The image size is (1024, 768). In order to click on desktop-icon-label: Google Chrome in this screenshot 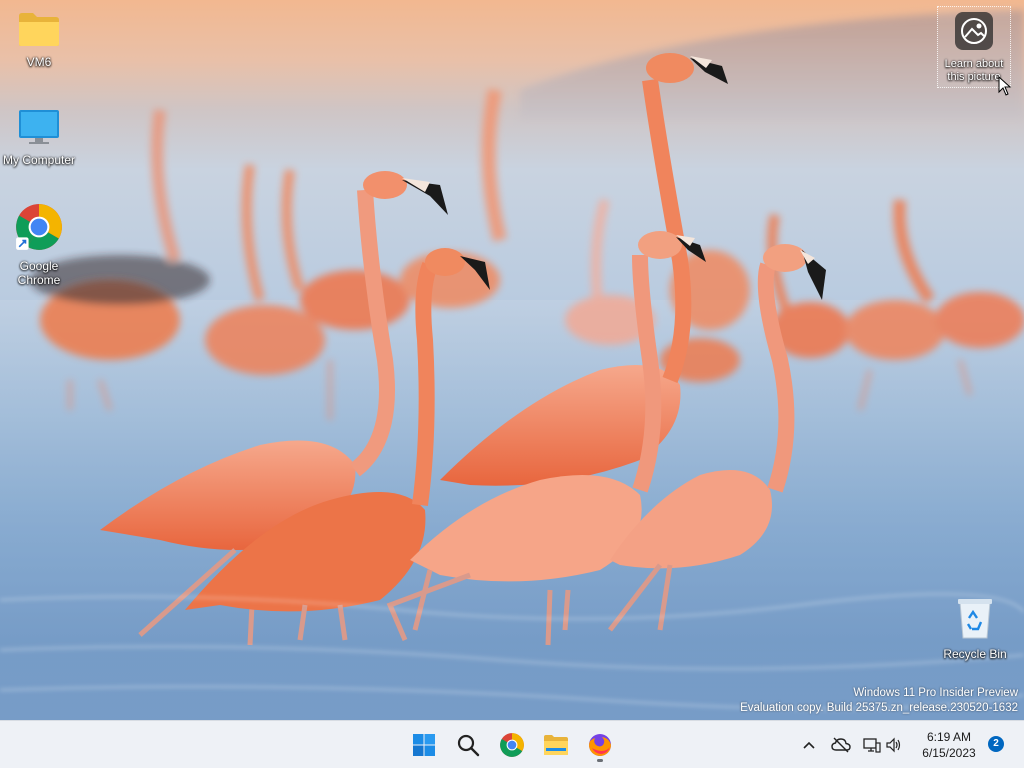, I will do `click(39, 273)`.